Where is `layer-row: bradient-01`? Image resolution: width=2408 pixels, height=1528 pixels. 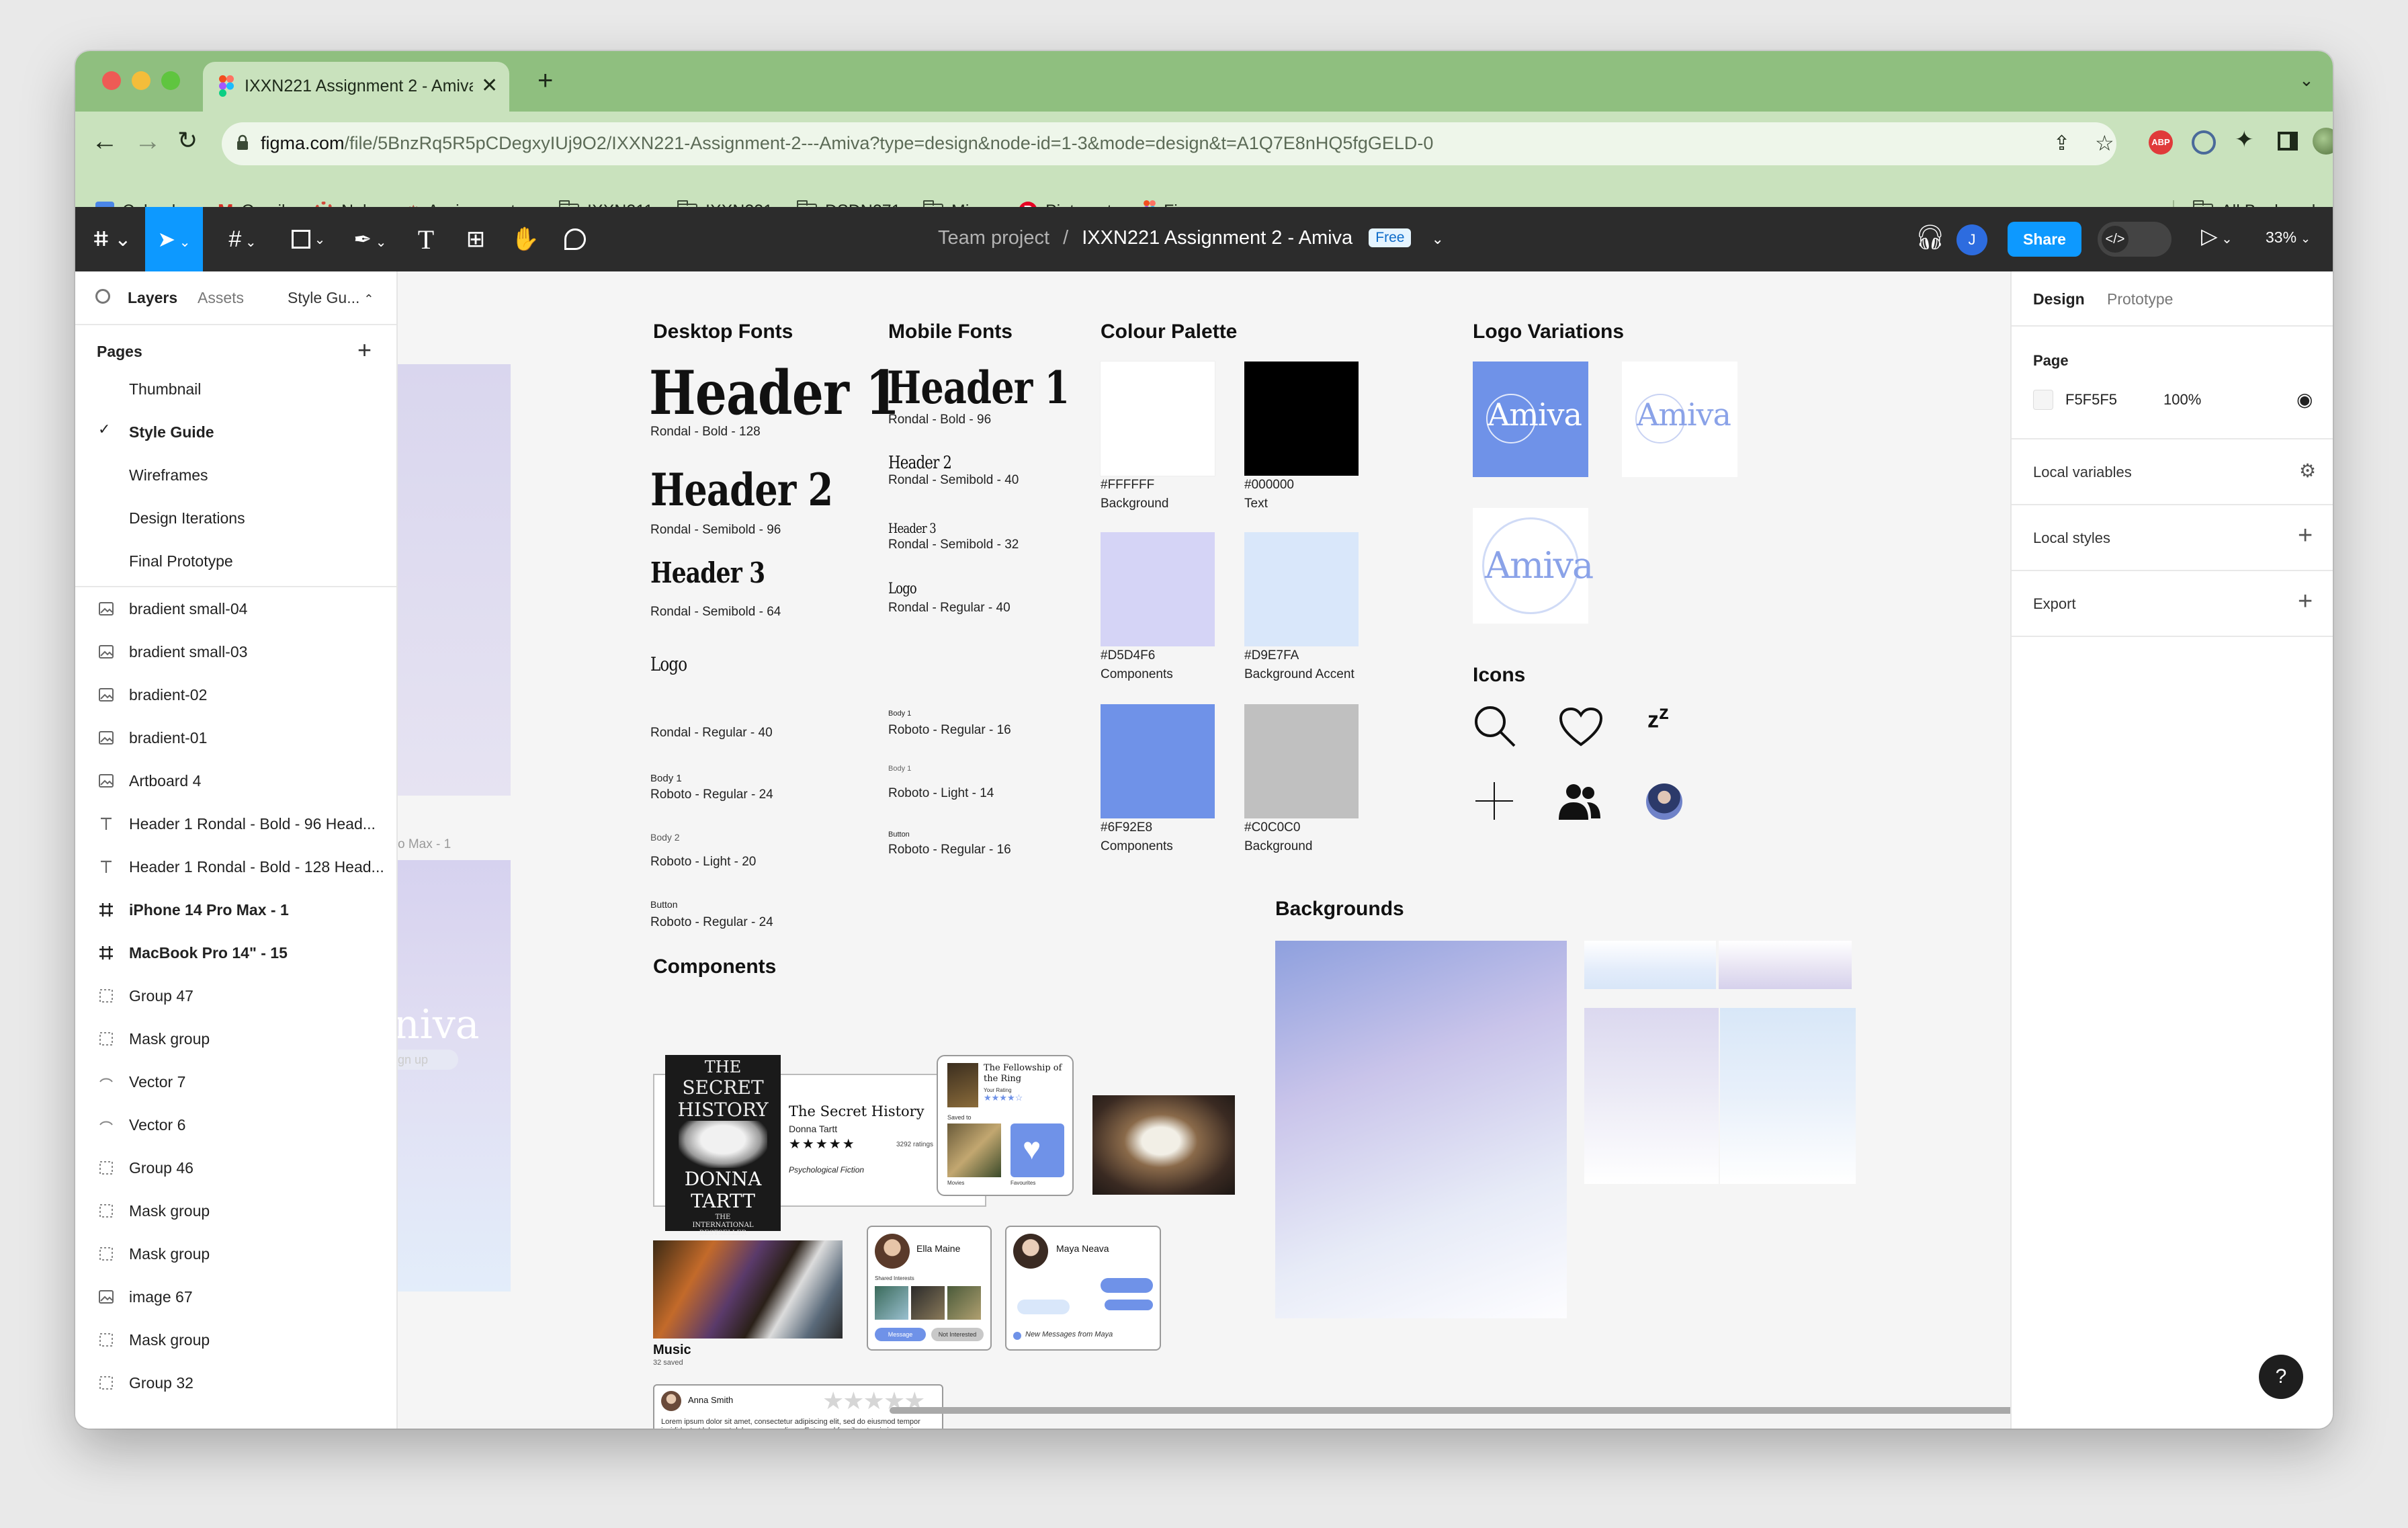 layer-row: bradient-01 is located at coordinates (235, 738).